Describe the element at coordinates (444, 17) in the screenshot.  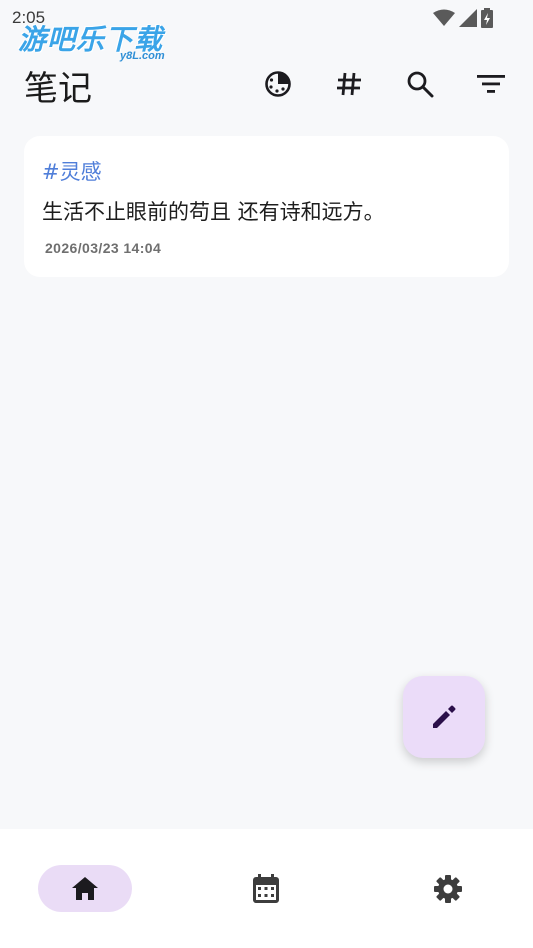
I see `wifi-icon` at that location.